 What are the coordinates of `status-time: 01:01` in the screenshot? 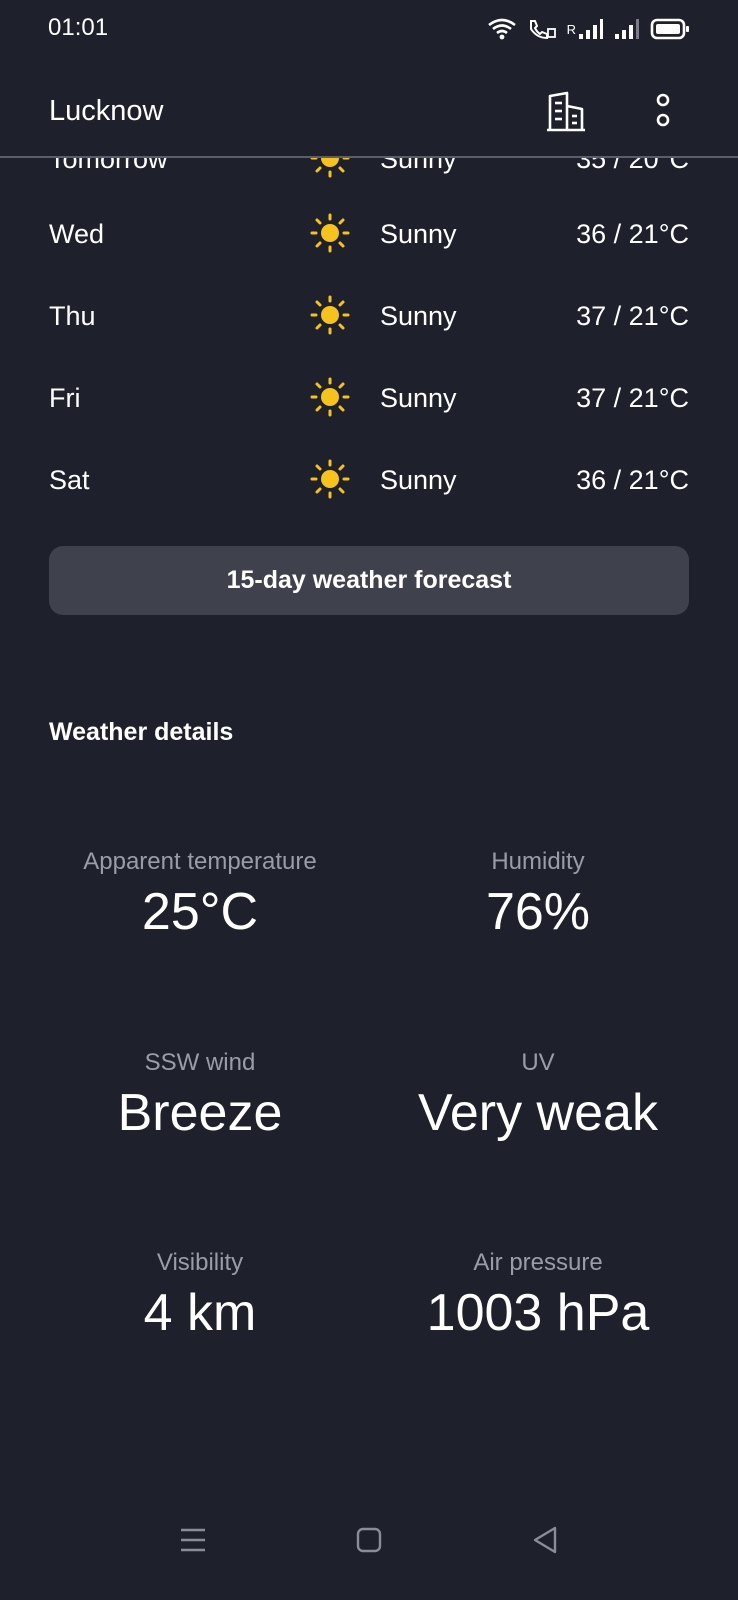 It's located at (78, 27).